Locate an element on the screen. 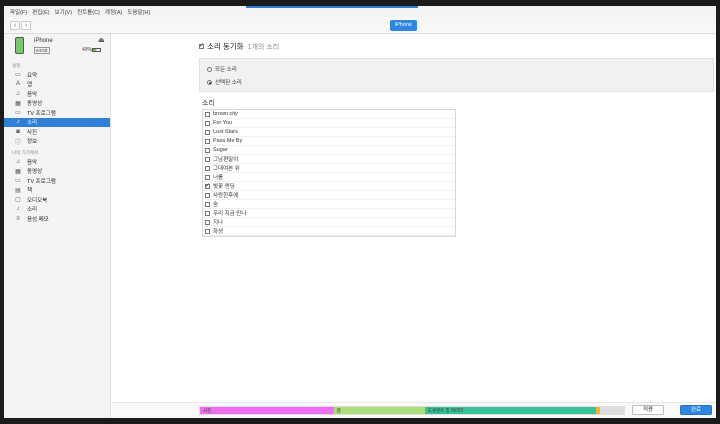 This screenshot has height=424, width=720. tone-row: 사랑한후에 is located at coordinates (329, 195).